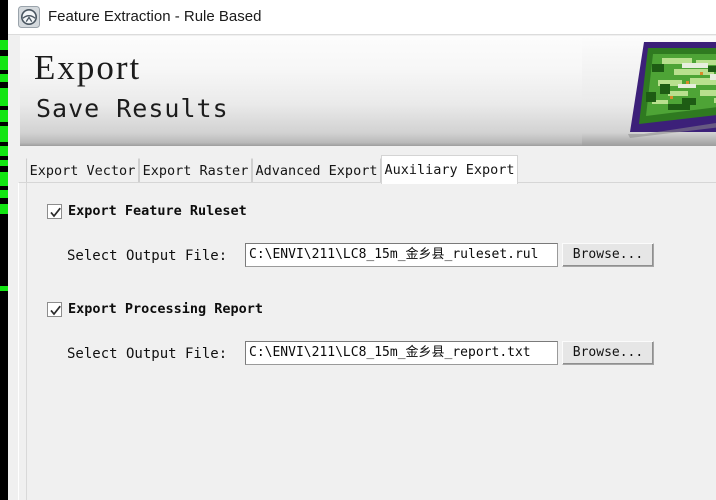  Describe the element at coordinates (82, 170) in the screenshot. I see `tab-export-vector: Export Vector` at that location.